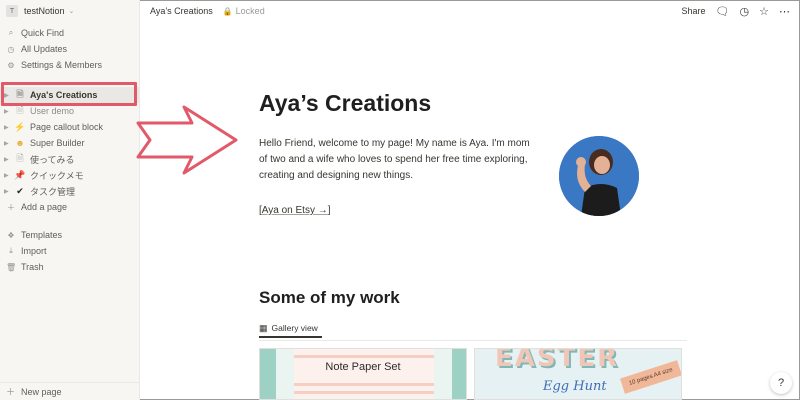 The width and height of the screenshot is (800, 400). Describe the element at coordinates (181, 11) in the screenshot. I see `breadcrumb: Aya’s Creations` at that location.